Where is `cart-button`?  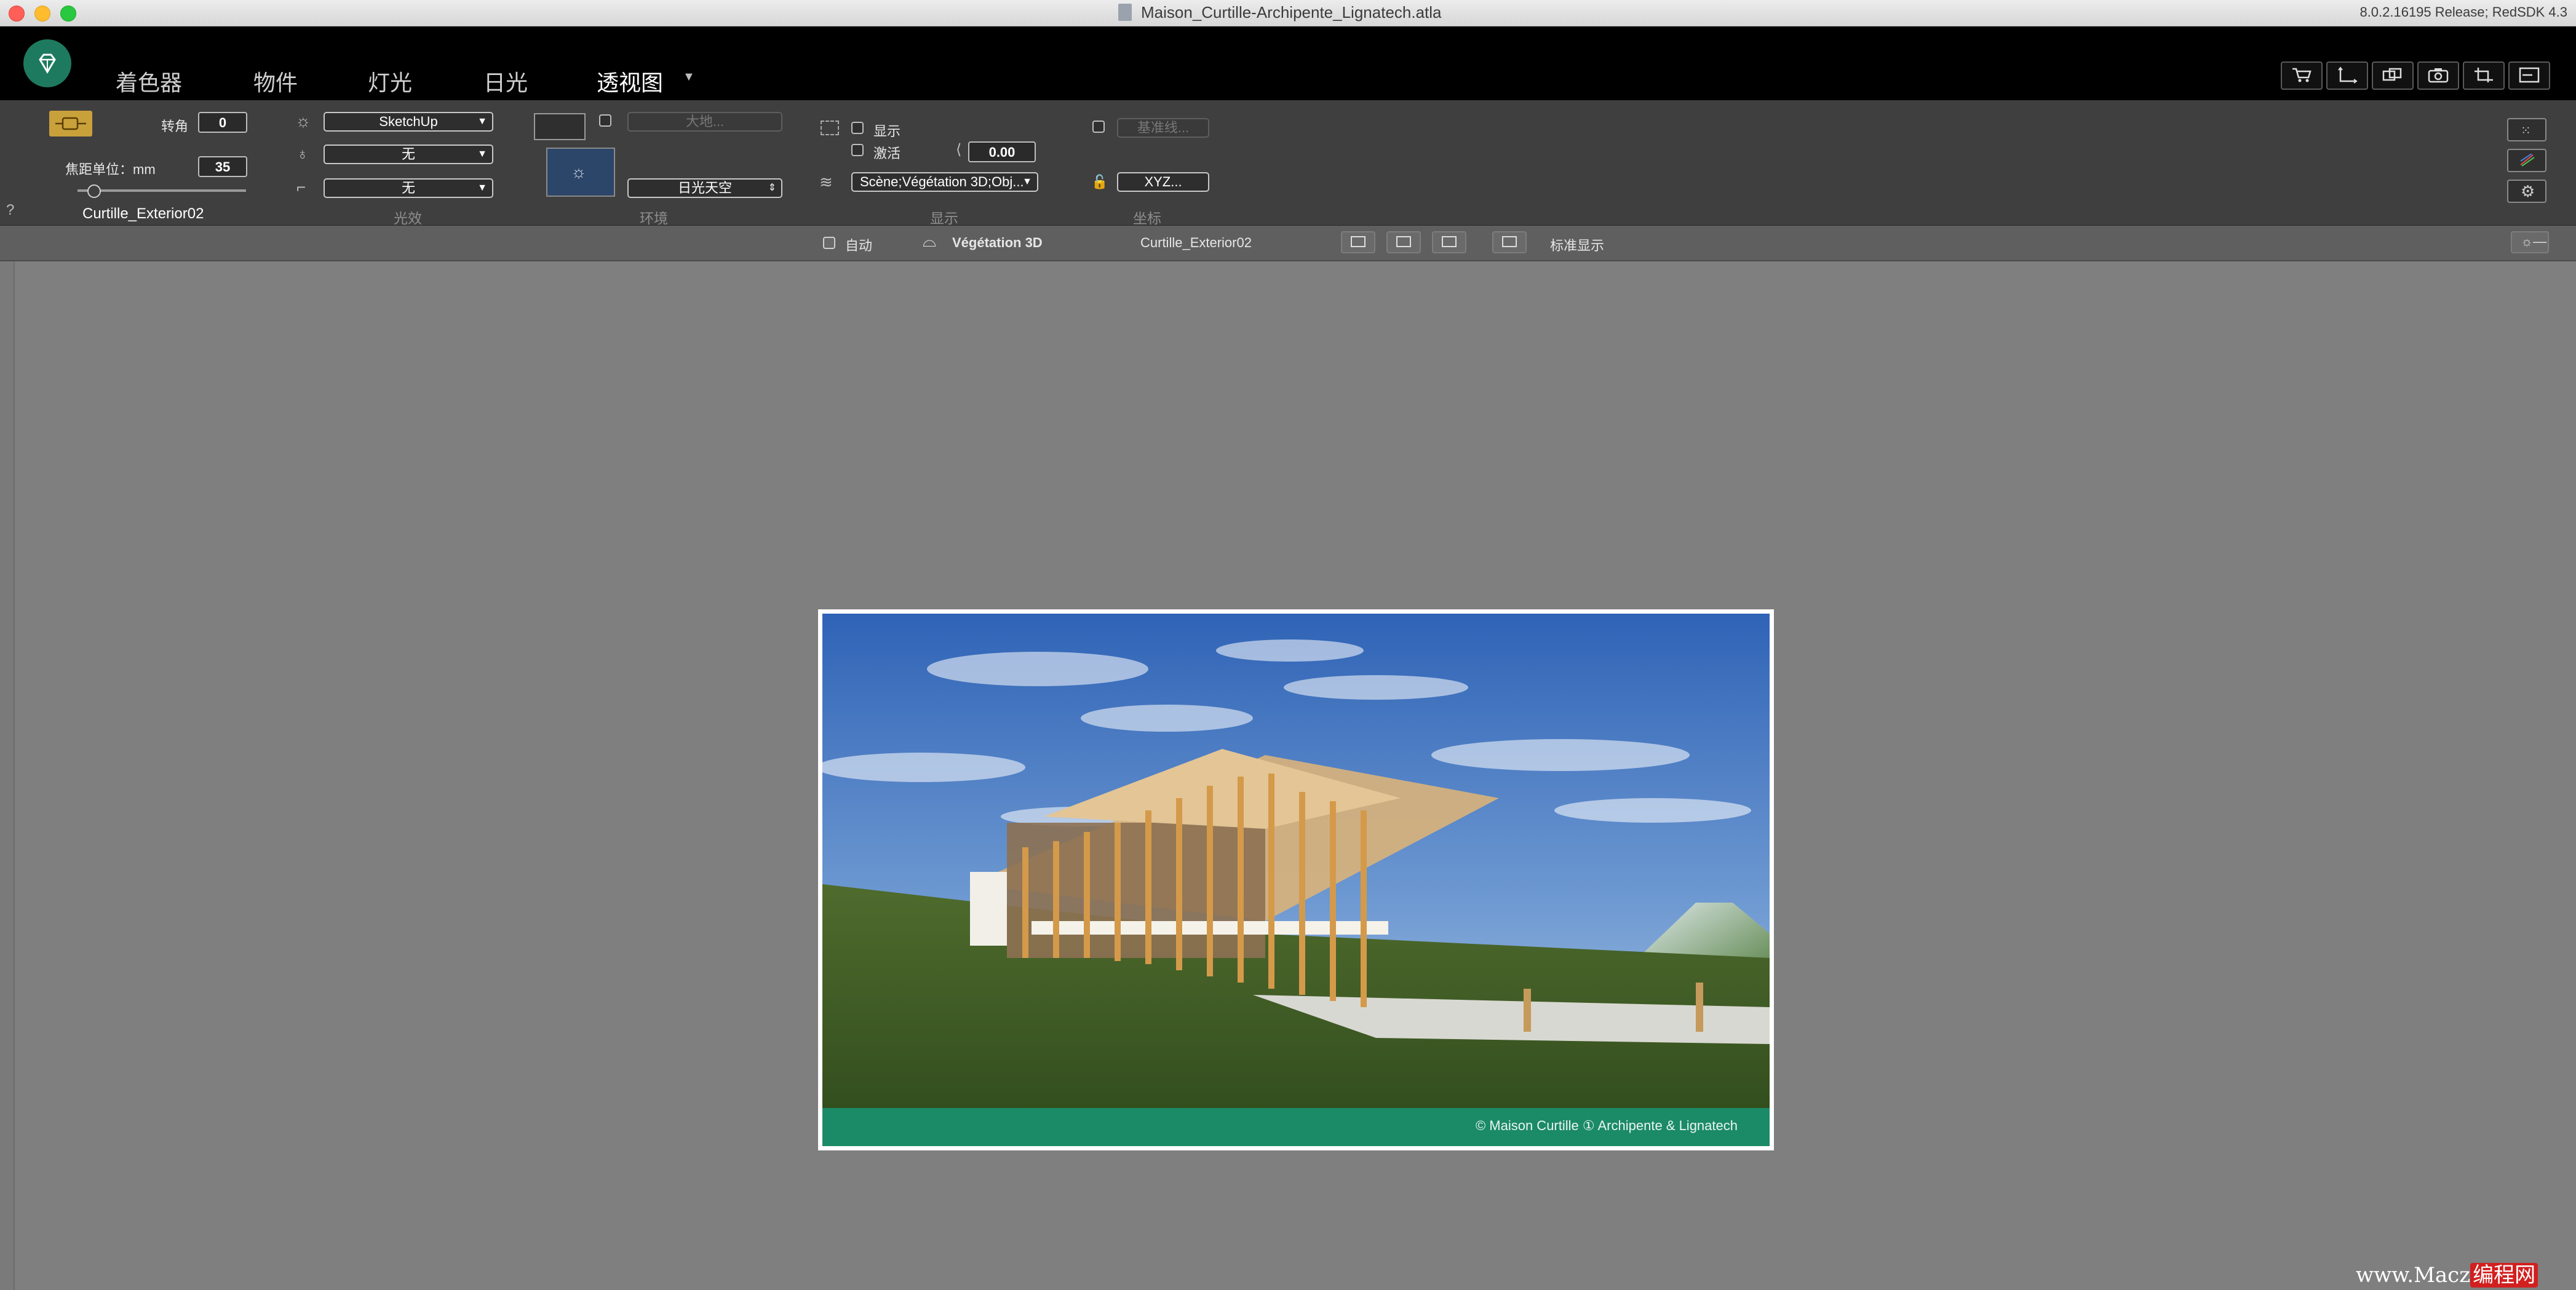 cart-button is located at coordinates (2302, 75).